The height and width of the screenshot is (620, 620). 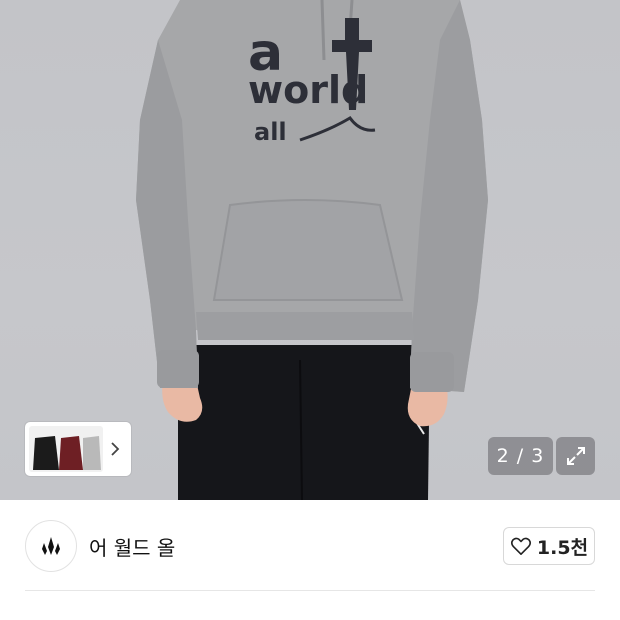 I want to click on flame-crown-icon, so click(x=51, y=546).